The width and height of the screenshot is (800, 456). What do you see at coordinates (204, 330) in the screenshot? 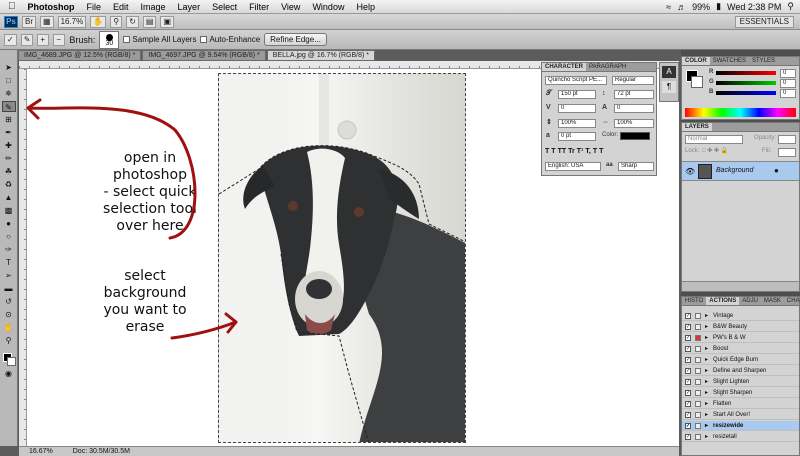
I see `arrow-to-background` at bounding box center [204, 330].